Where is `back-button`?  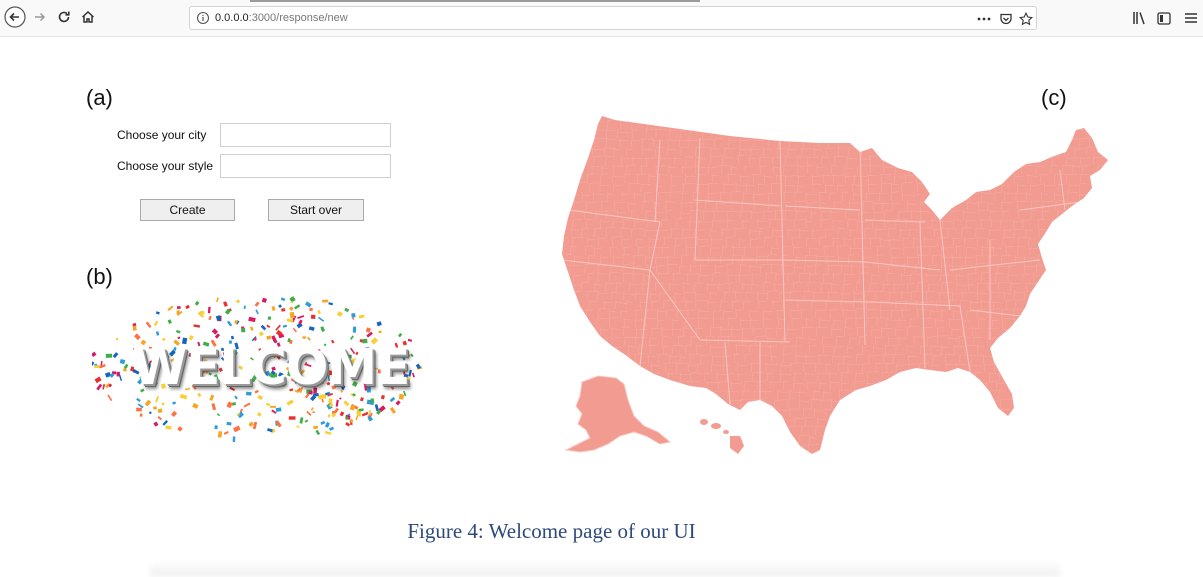 back-button is located at coordinates (15, 17).